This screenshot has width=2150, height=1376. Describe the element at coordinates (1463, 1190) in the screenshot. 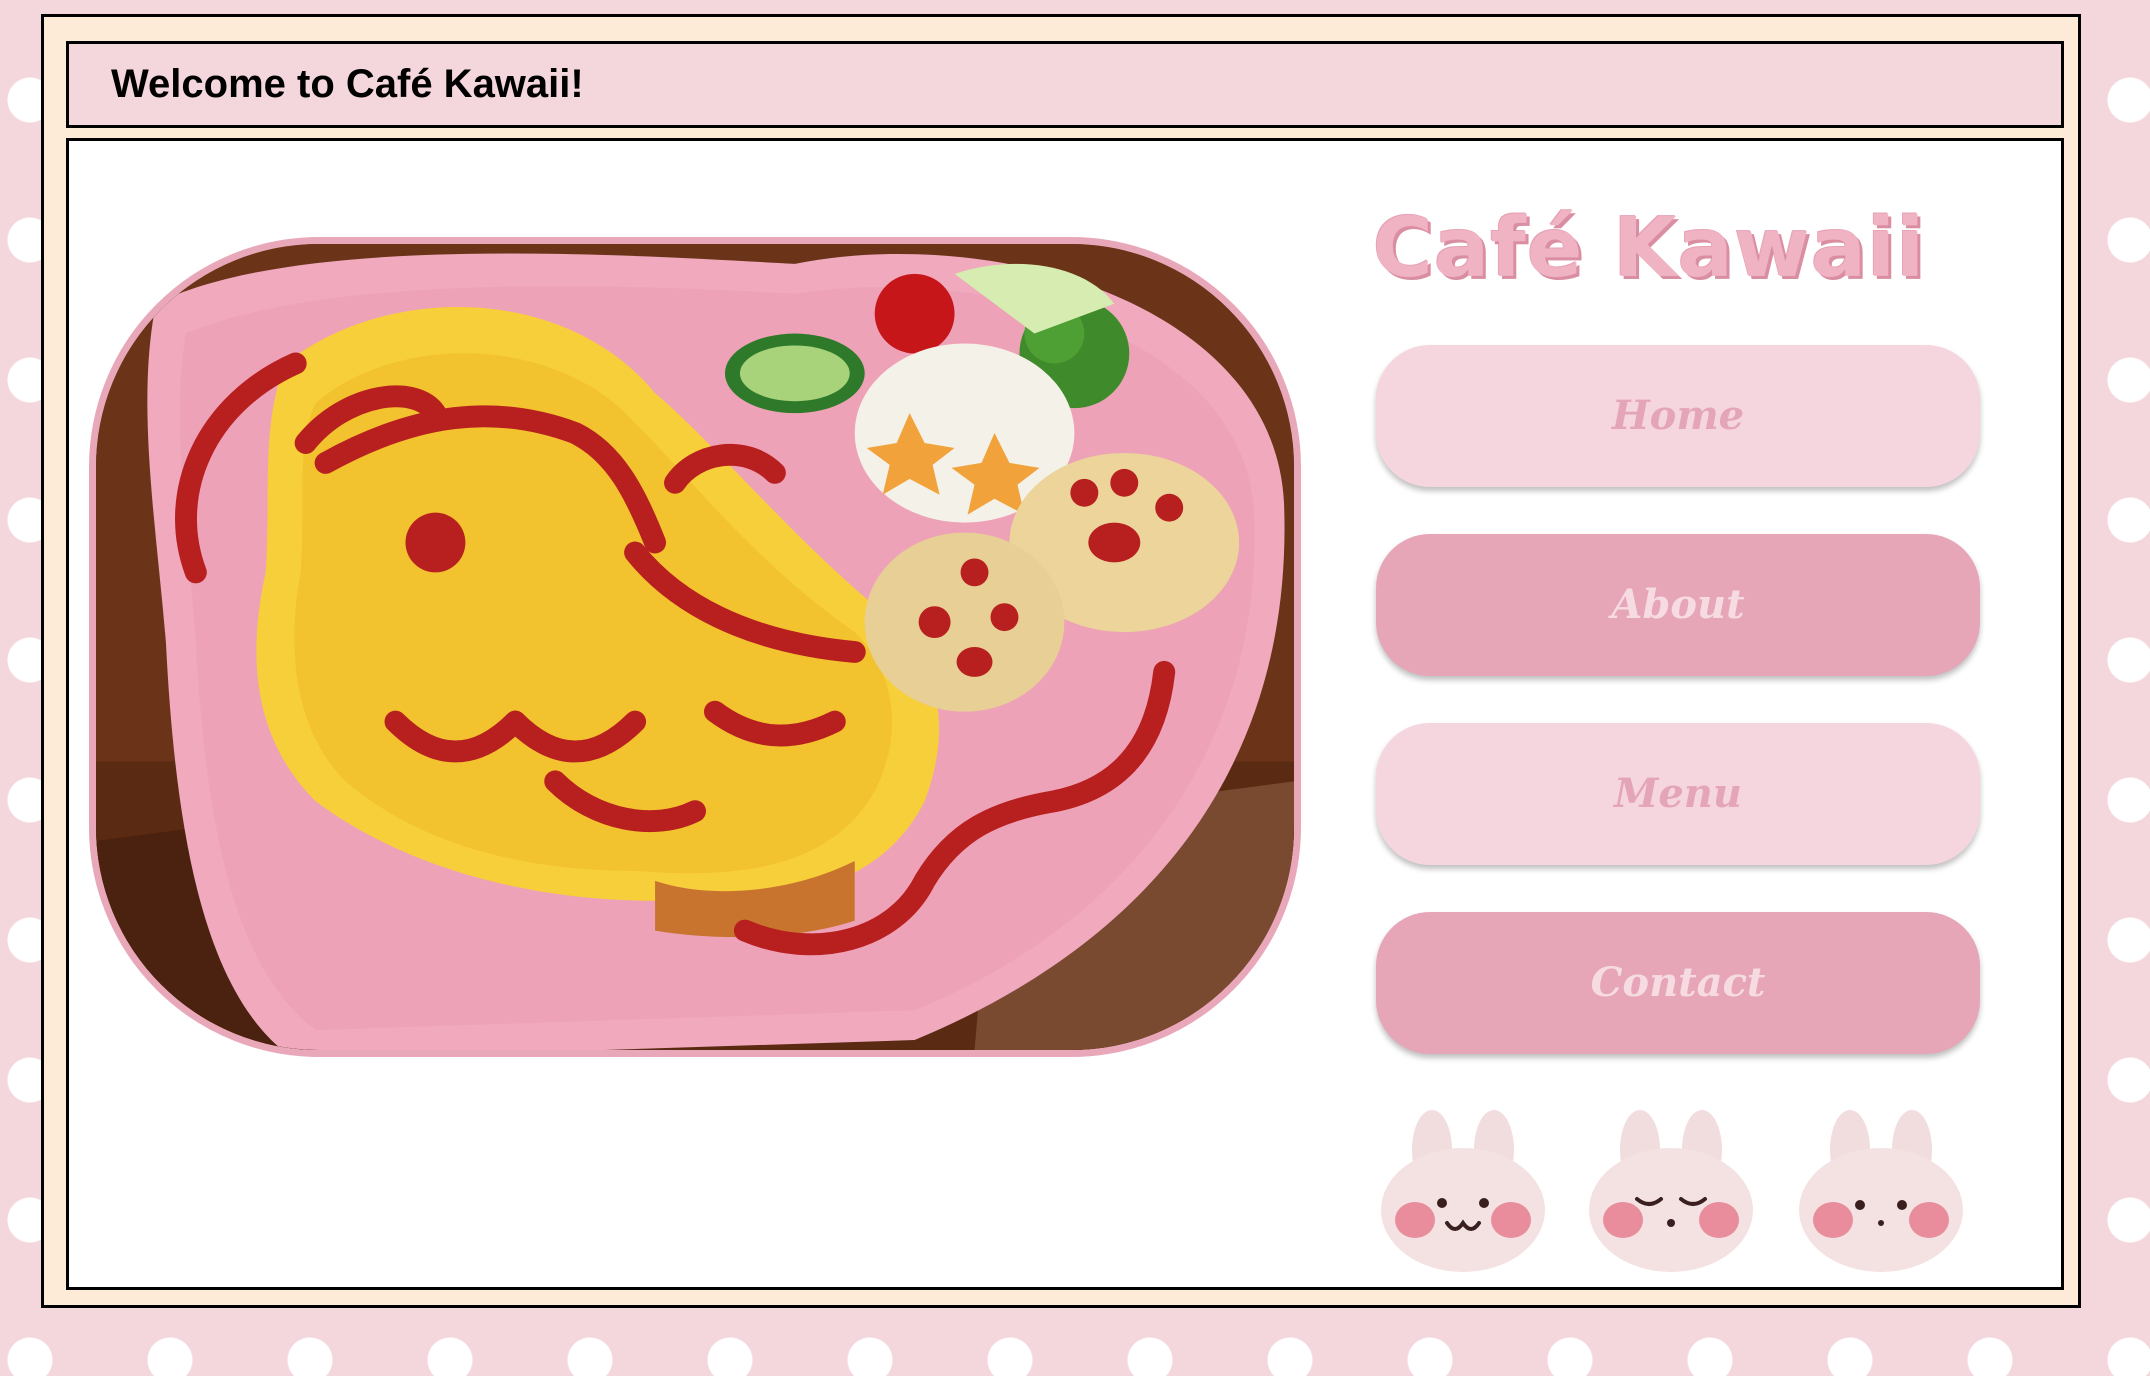

I see `bunny-smiling-icon` at that location.